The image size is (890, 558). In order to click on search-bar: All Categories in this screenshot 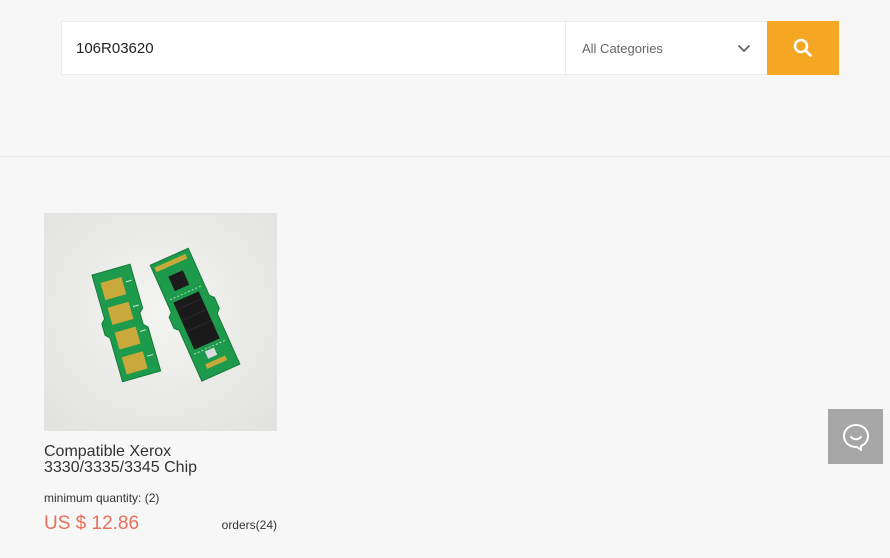, I will do `click(450, 48)`.